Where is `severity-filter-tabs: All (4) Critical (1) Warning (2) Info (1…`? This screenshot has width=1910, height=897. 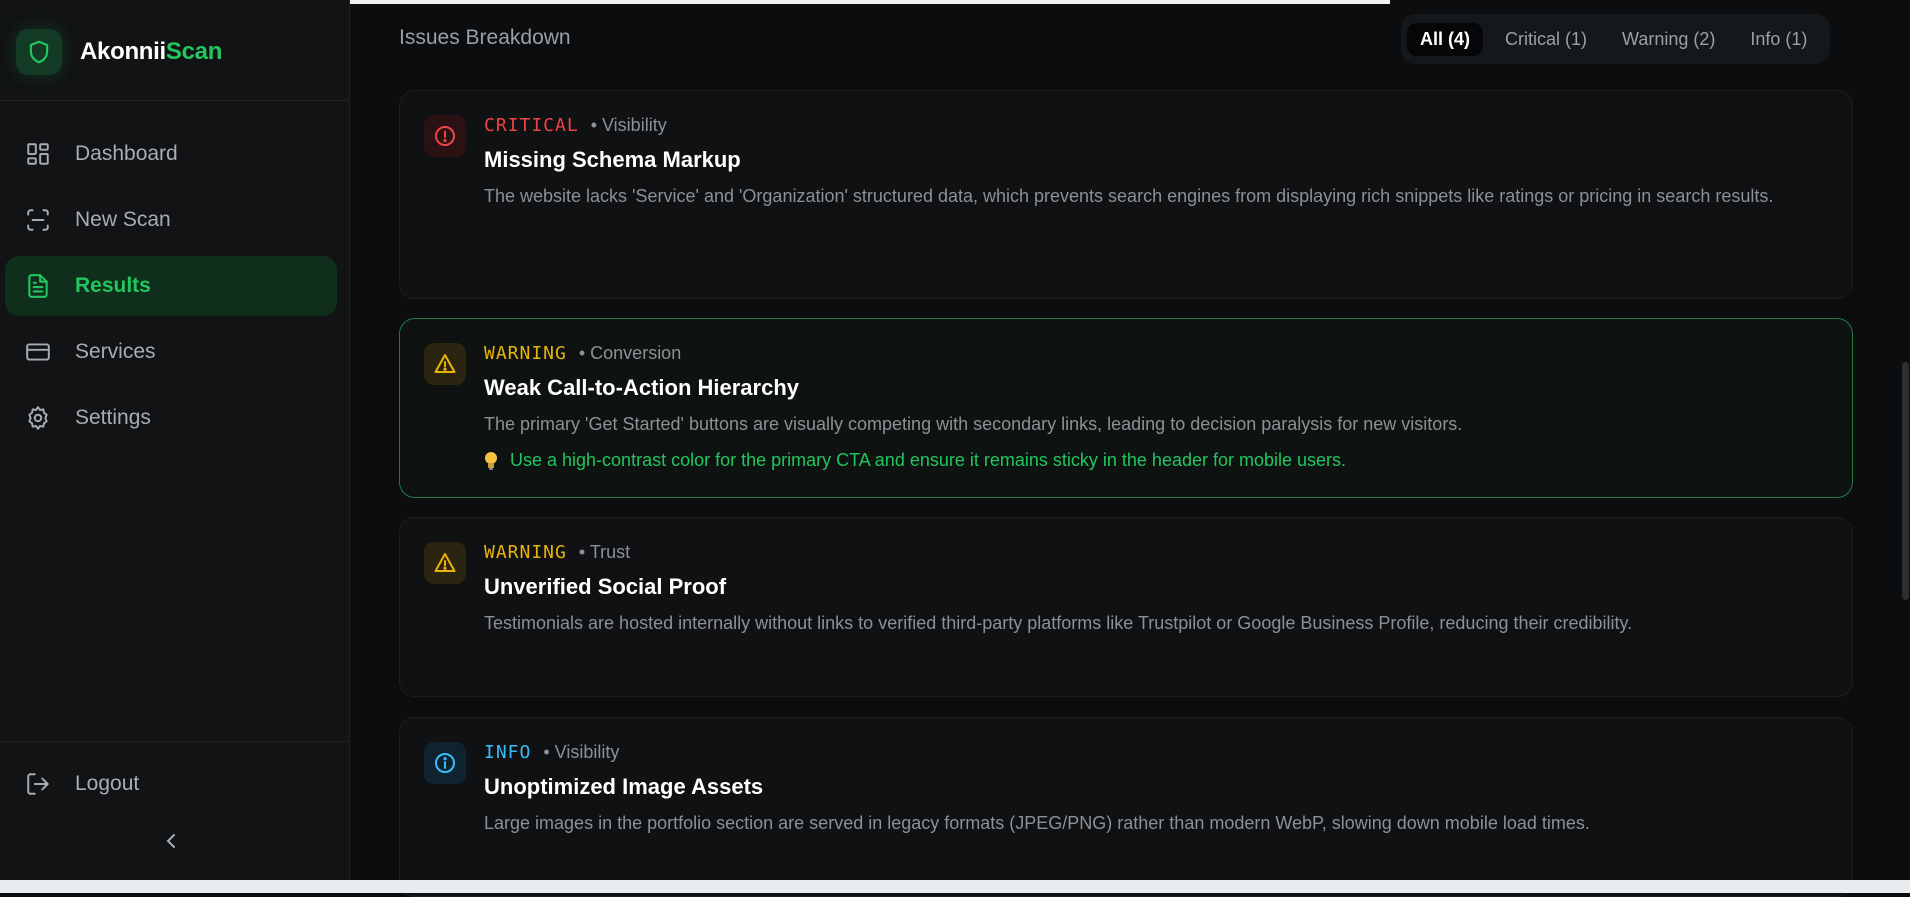 severity-filter-tabs: All (4) Critical (1) Warning (2) Info (1… is located at coordinates (1615, 39).